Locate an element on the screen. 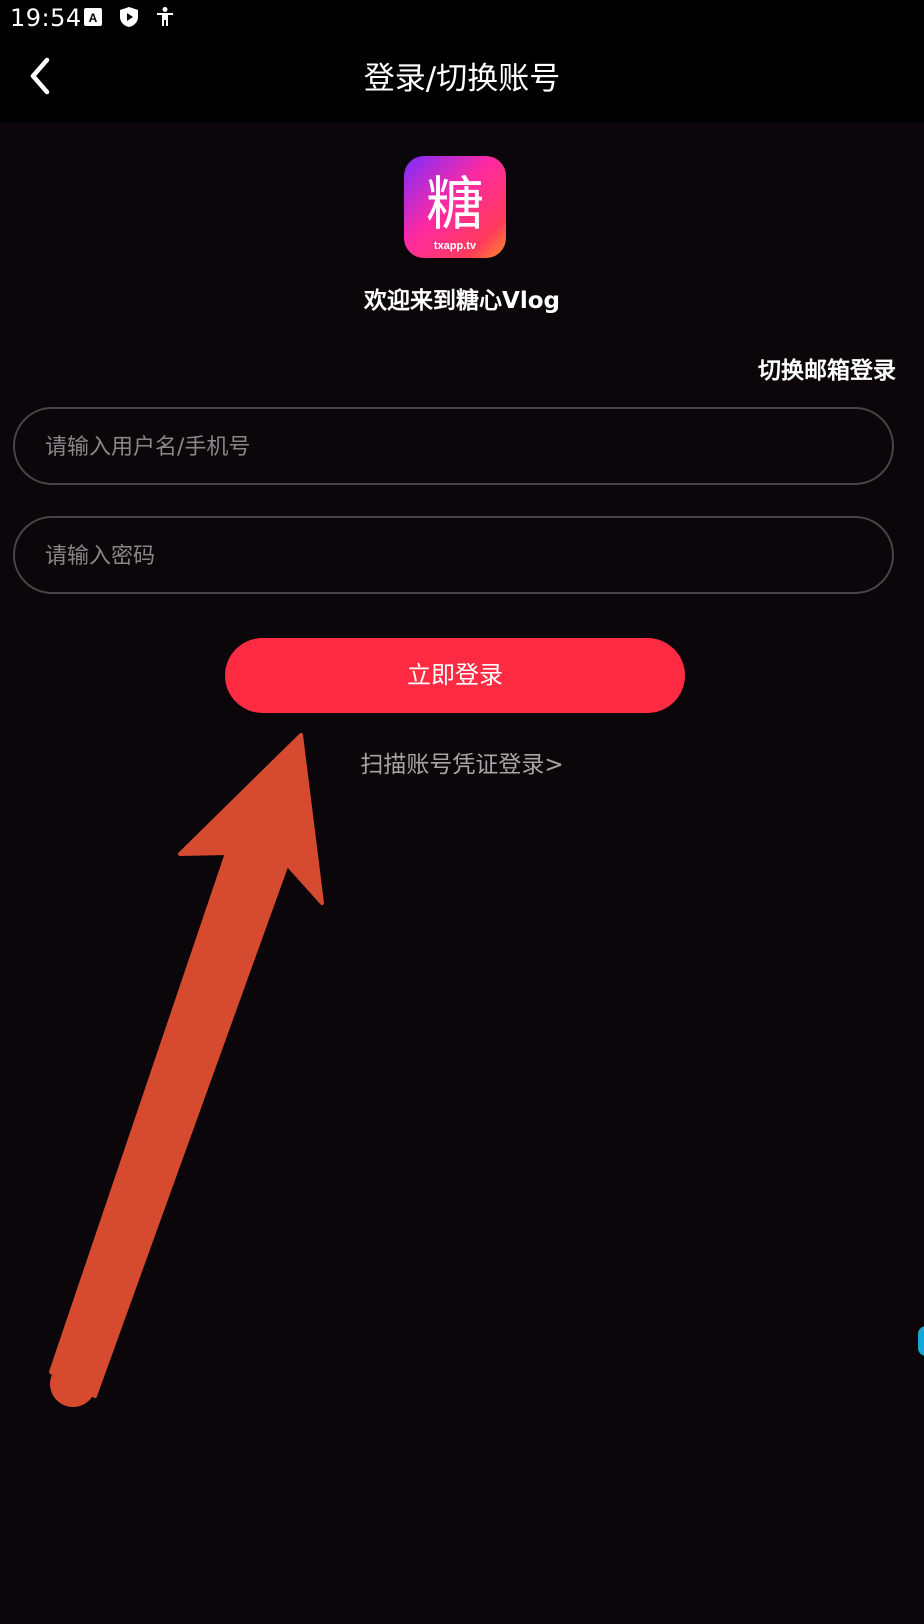 The image size is (924, 1624). username-input is located at coordinates (455, 447).